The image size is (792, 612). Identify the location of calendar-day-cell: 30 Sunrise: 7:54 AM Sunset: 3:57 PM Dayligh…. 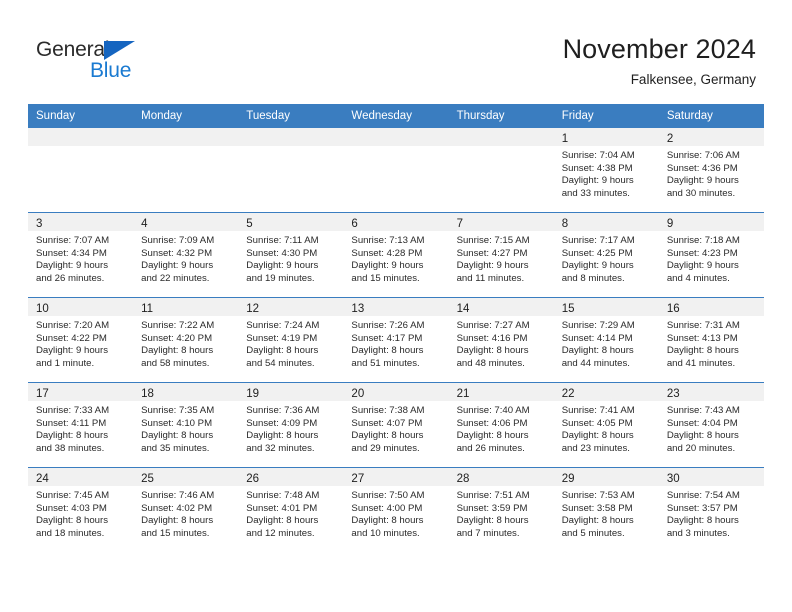
(711, 509).